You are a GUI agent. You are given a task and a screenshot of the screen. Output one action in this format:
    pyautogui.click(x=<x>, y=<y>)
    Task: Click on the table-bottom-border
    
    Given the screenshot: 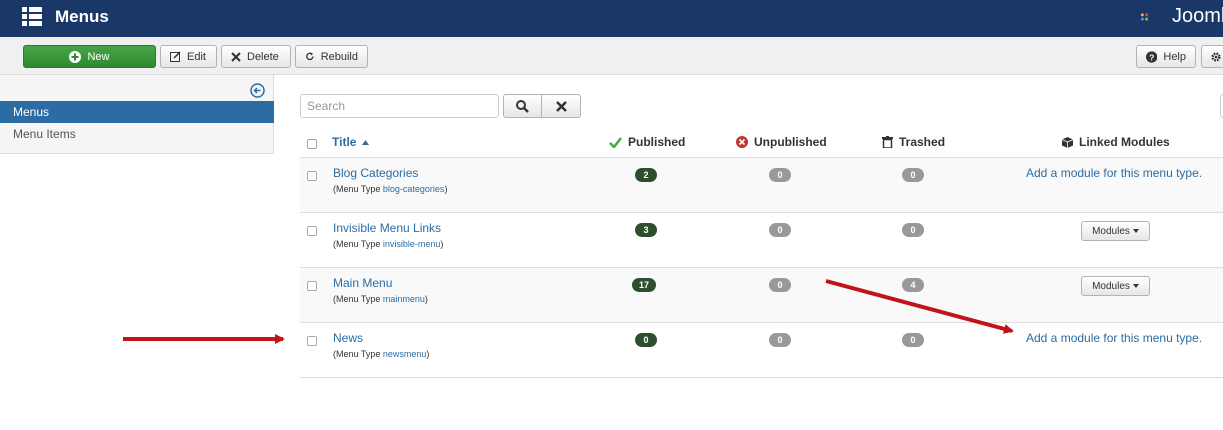 What is the action you would take?
    pyautogui.click(x=761, y=377)
    